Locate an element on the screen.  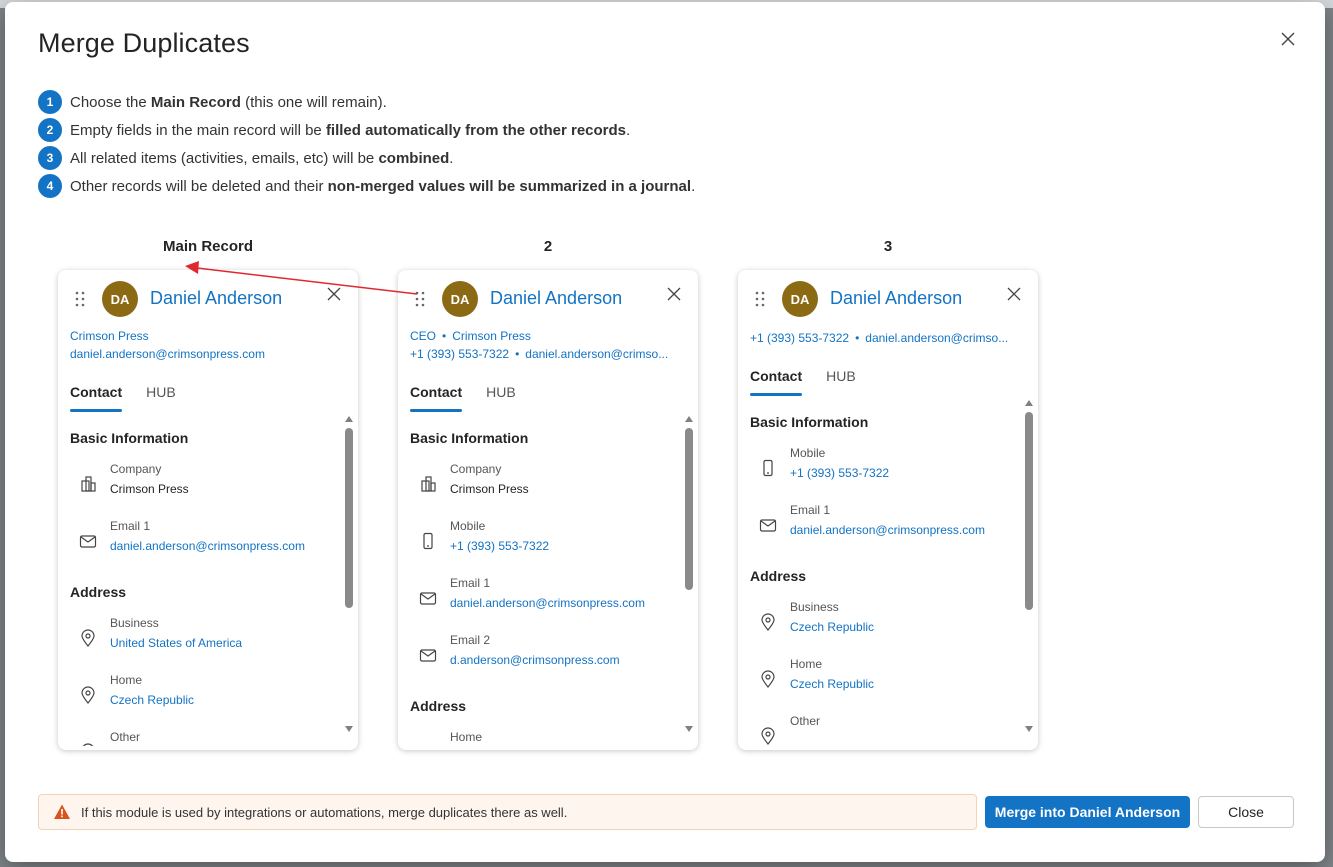
email-link: daniel.anderson@crimsonpress.com is located at coordinates (167, 354).